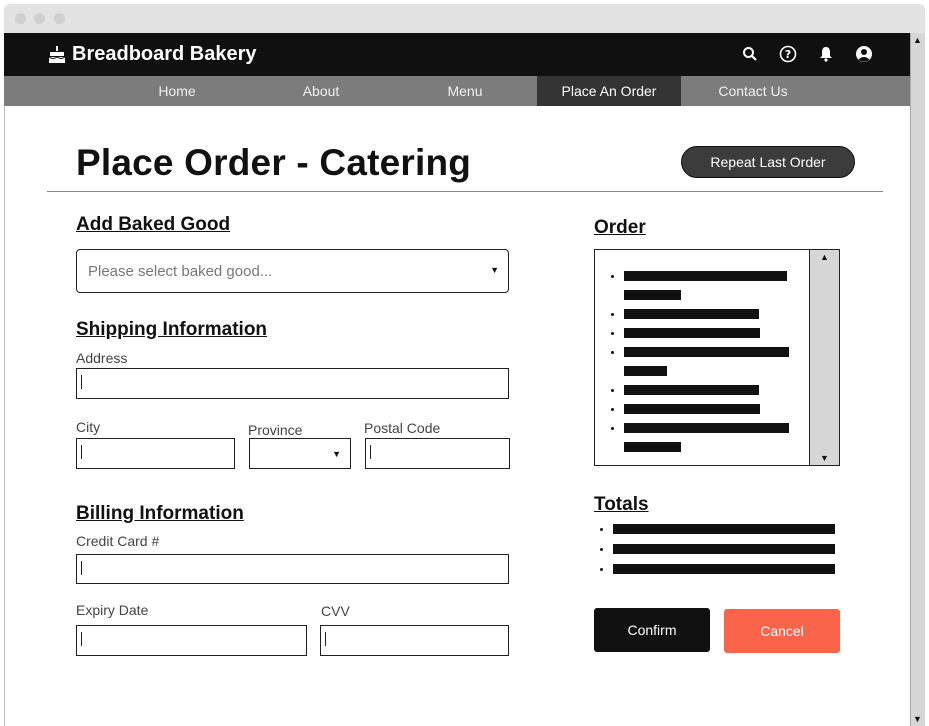 The height and width of the screenshot is (726, 929). Describe the element at coordinates (609, 91) in the screenshot. I see `nav-item-place-order: Place An Order` at that location.